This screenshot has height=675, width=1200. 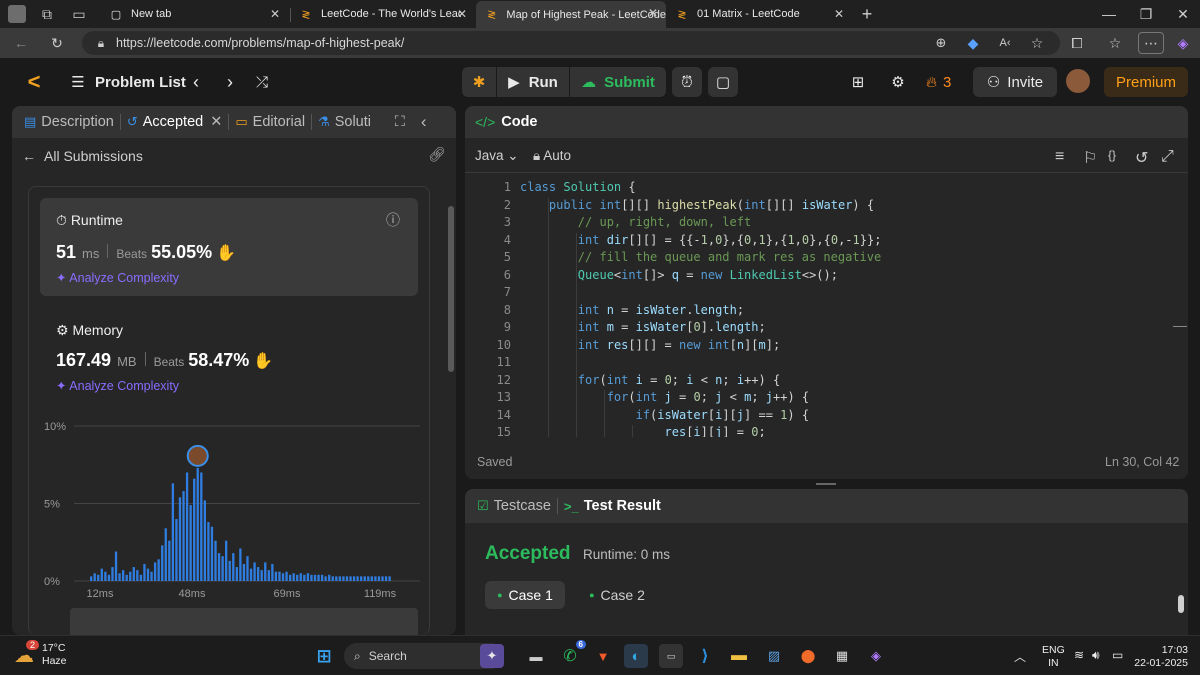 What do you see at coordinates (1015, 82) in the screenshot?
I see `invite-button: ⚇ Invite` at bounding box center [1015, 82].